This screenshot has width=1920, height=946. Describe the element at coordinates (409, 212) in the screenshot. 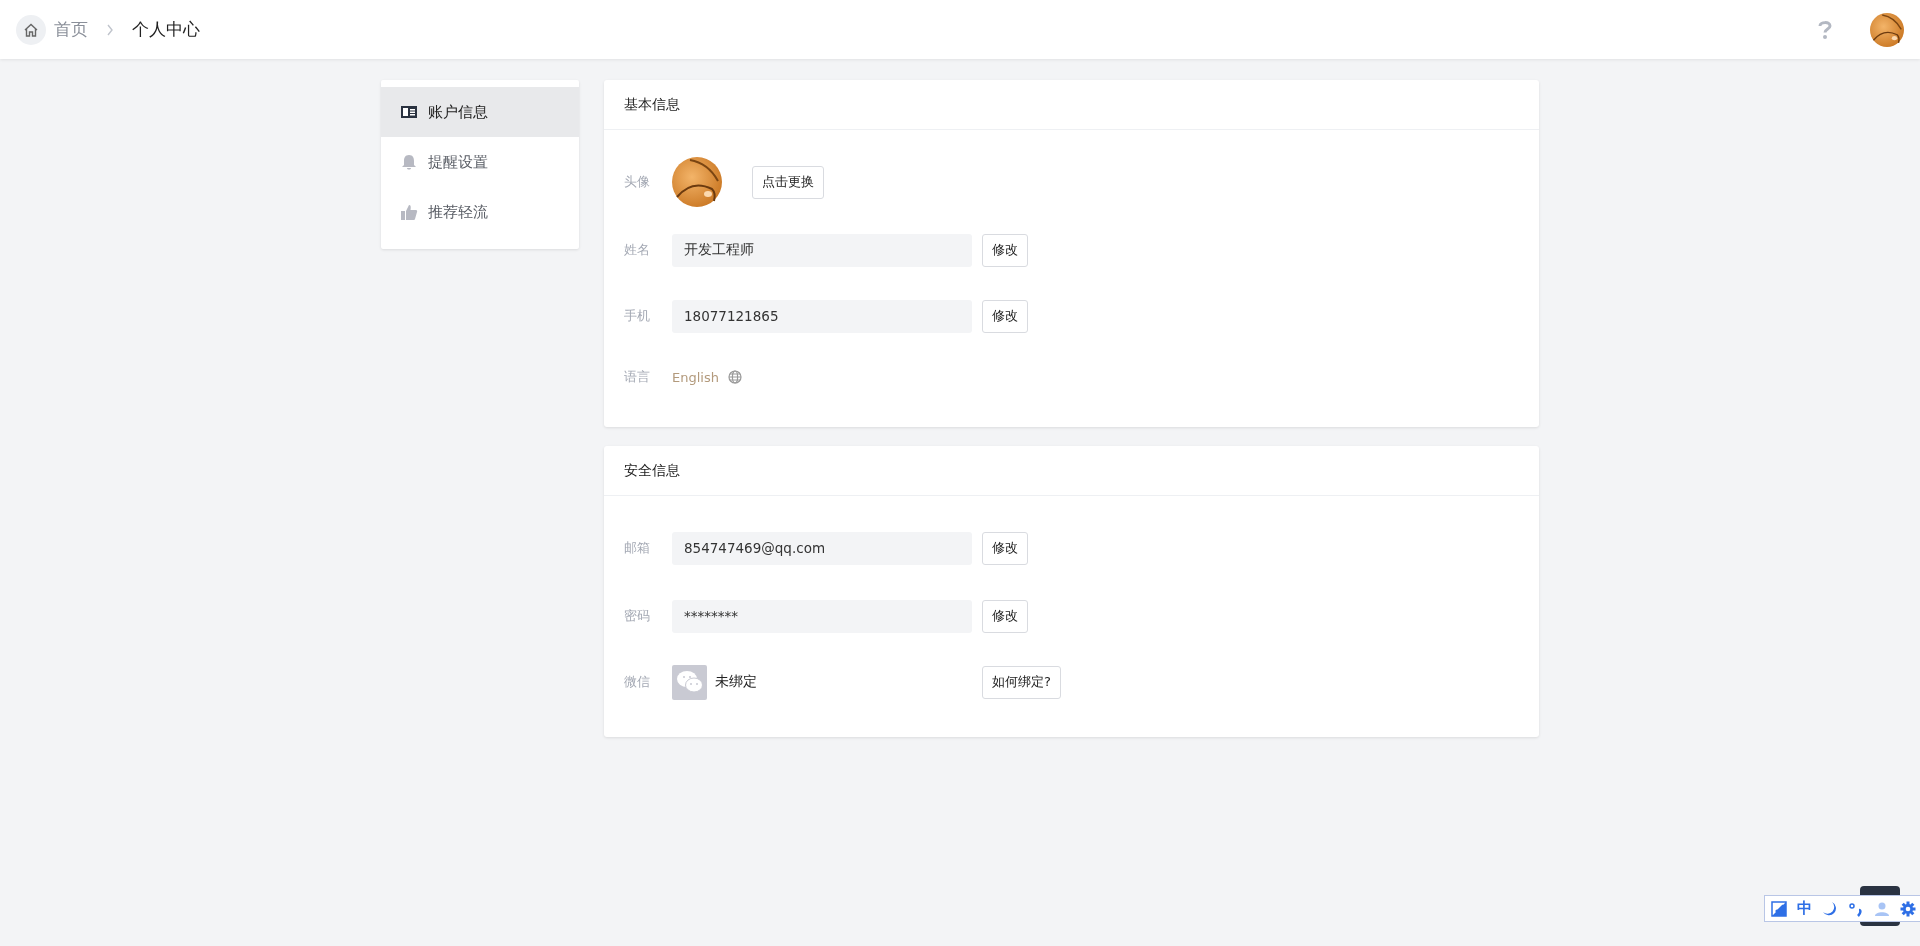

I see `thumbs-up-icon` at that location.